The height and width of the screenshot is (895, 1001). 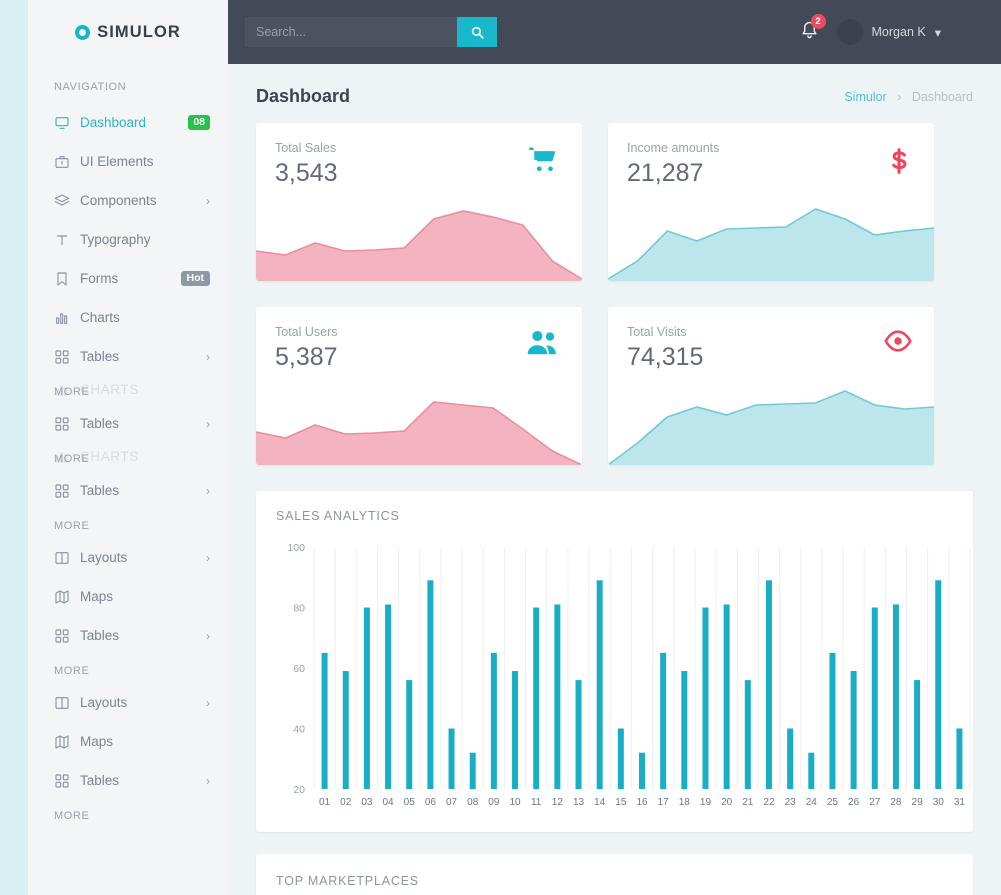 I want to click on ring-logo-icon, so click(x=83, y=32).